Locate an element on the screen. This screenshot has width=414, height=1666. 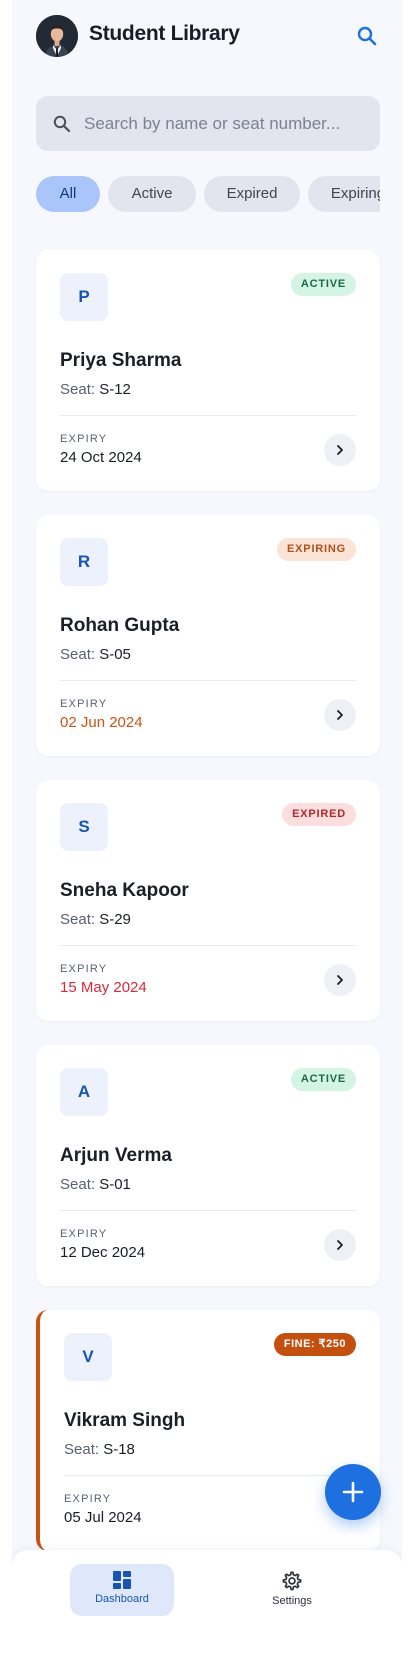
seat-number: S-05 is located at coordinates (115, 654).